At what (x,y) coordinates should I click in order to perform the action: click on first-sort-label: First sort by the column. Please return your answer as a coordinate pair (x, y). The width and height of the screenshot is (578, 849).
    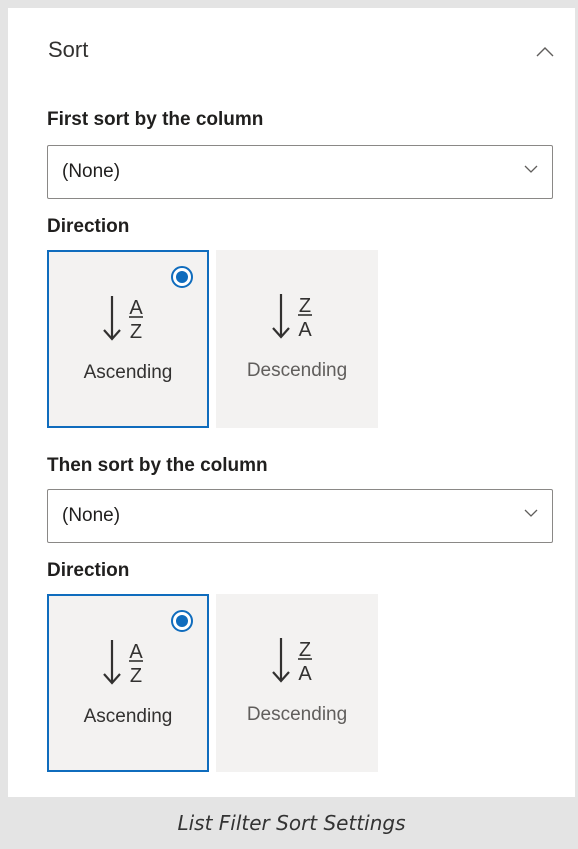
    Looking at the image, I should click on (155, 119).